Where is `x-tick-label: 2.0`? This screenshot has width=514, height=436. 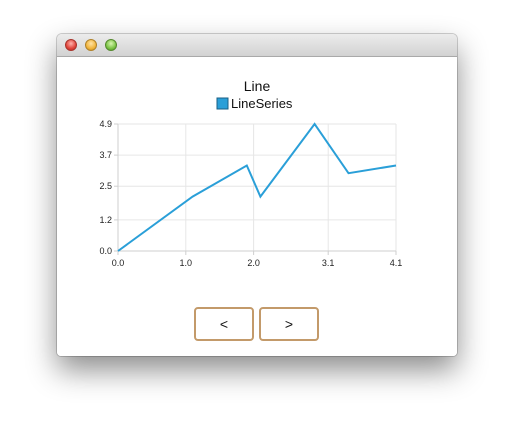 x-tick-label: 2.0 is located at coordinates (253, 263).